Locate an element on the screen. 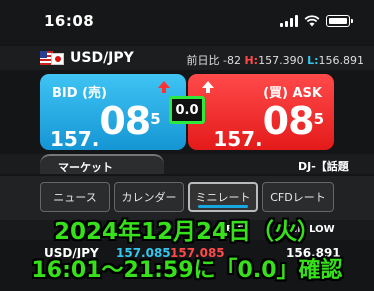 This screenshot has height=291, width=374. quote-summary: 前日比 -82 H:157.390 L:156.891 is located at coordinates (276, 60).